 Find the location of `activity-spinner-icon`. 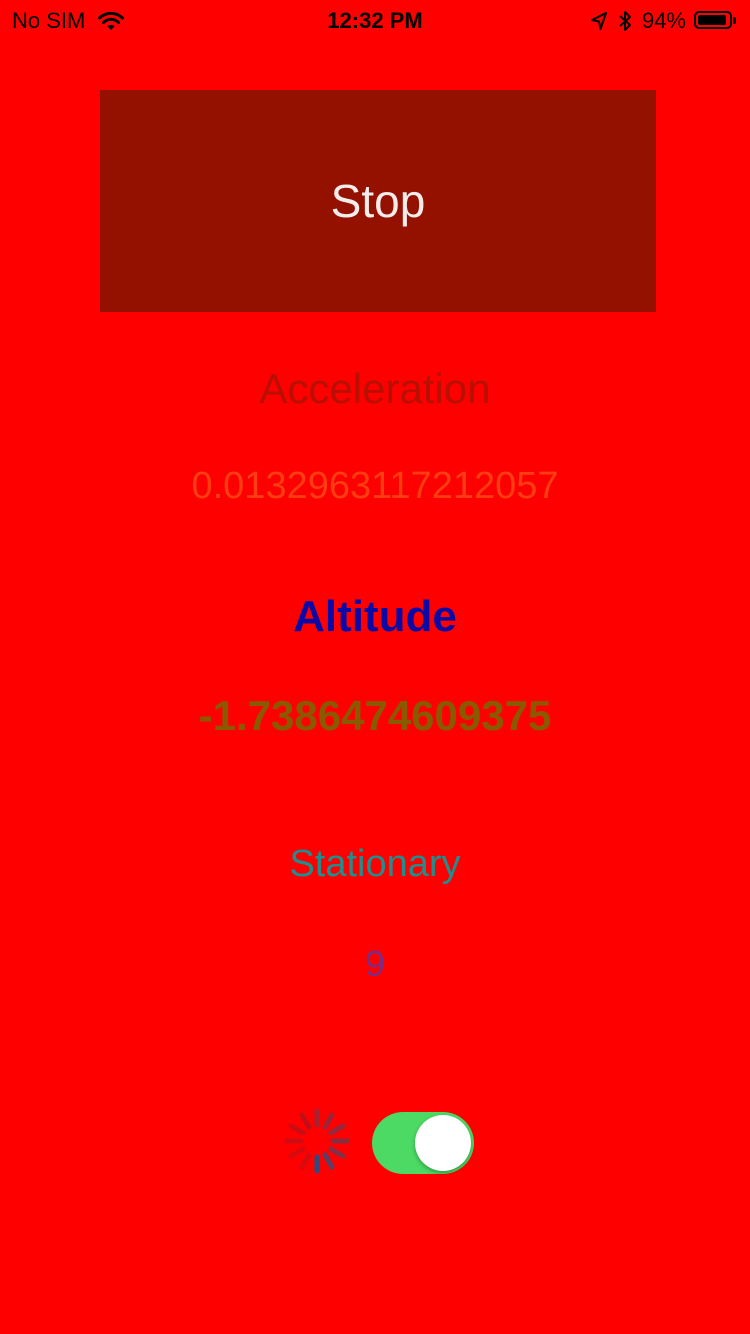

activity-spinner-icon is located at coordinates (317, 1141).